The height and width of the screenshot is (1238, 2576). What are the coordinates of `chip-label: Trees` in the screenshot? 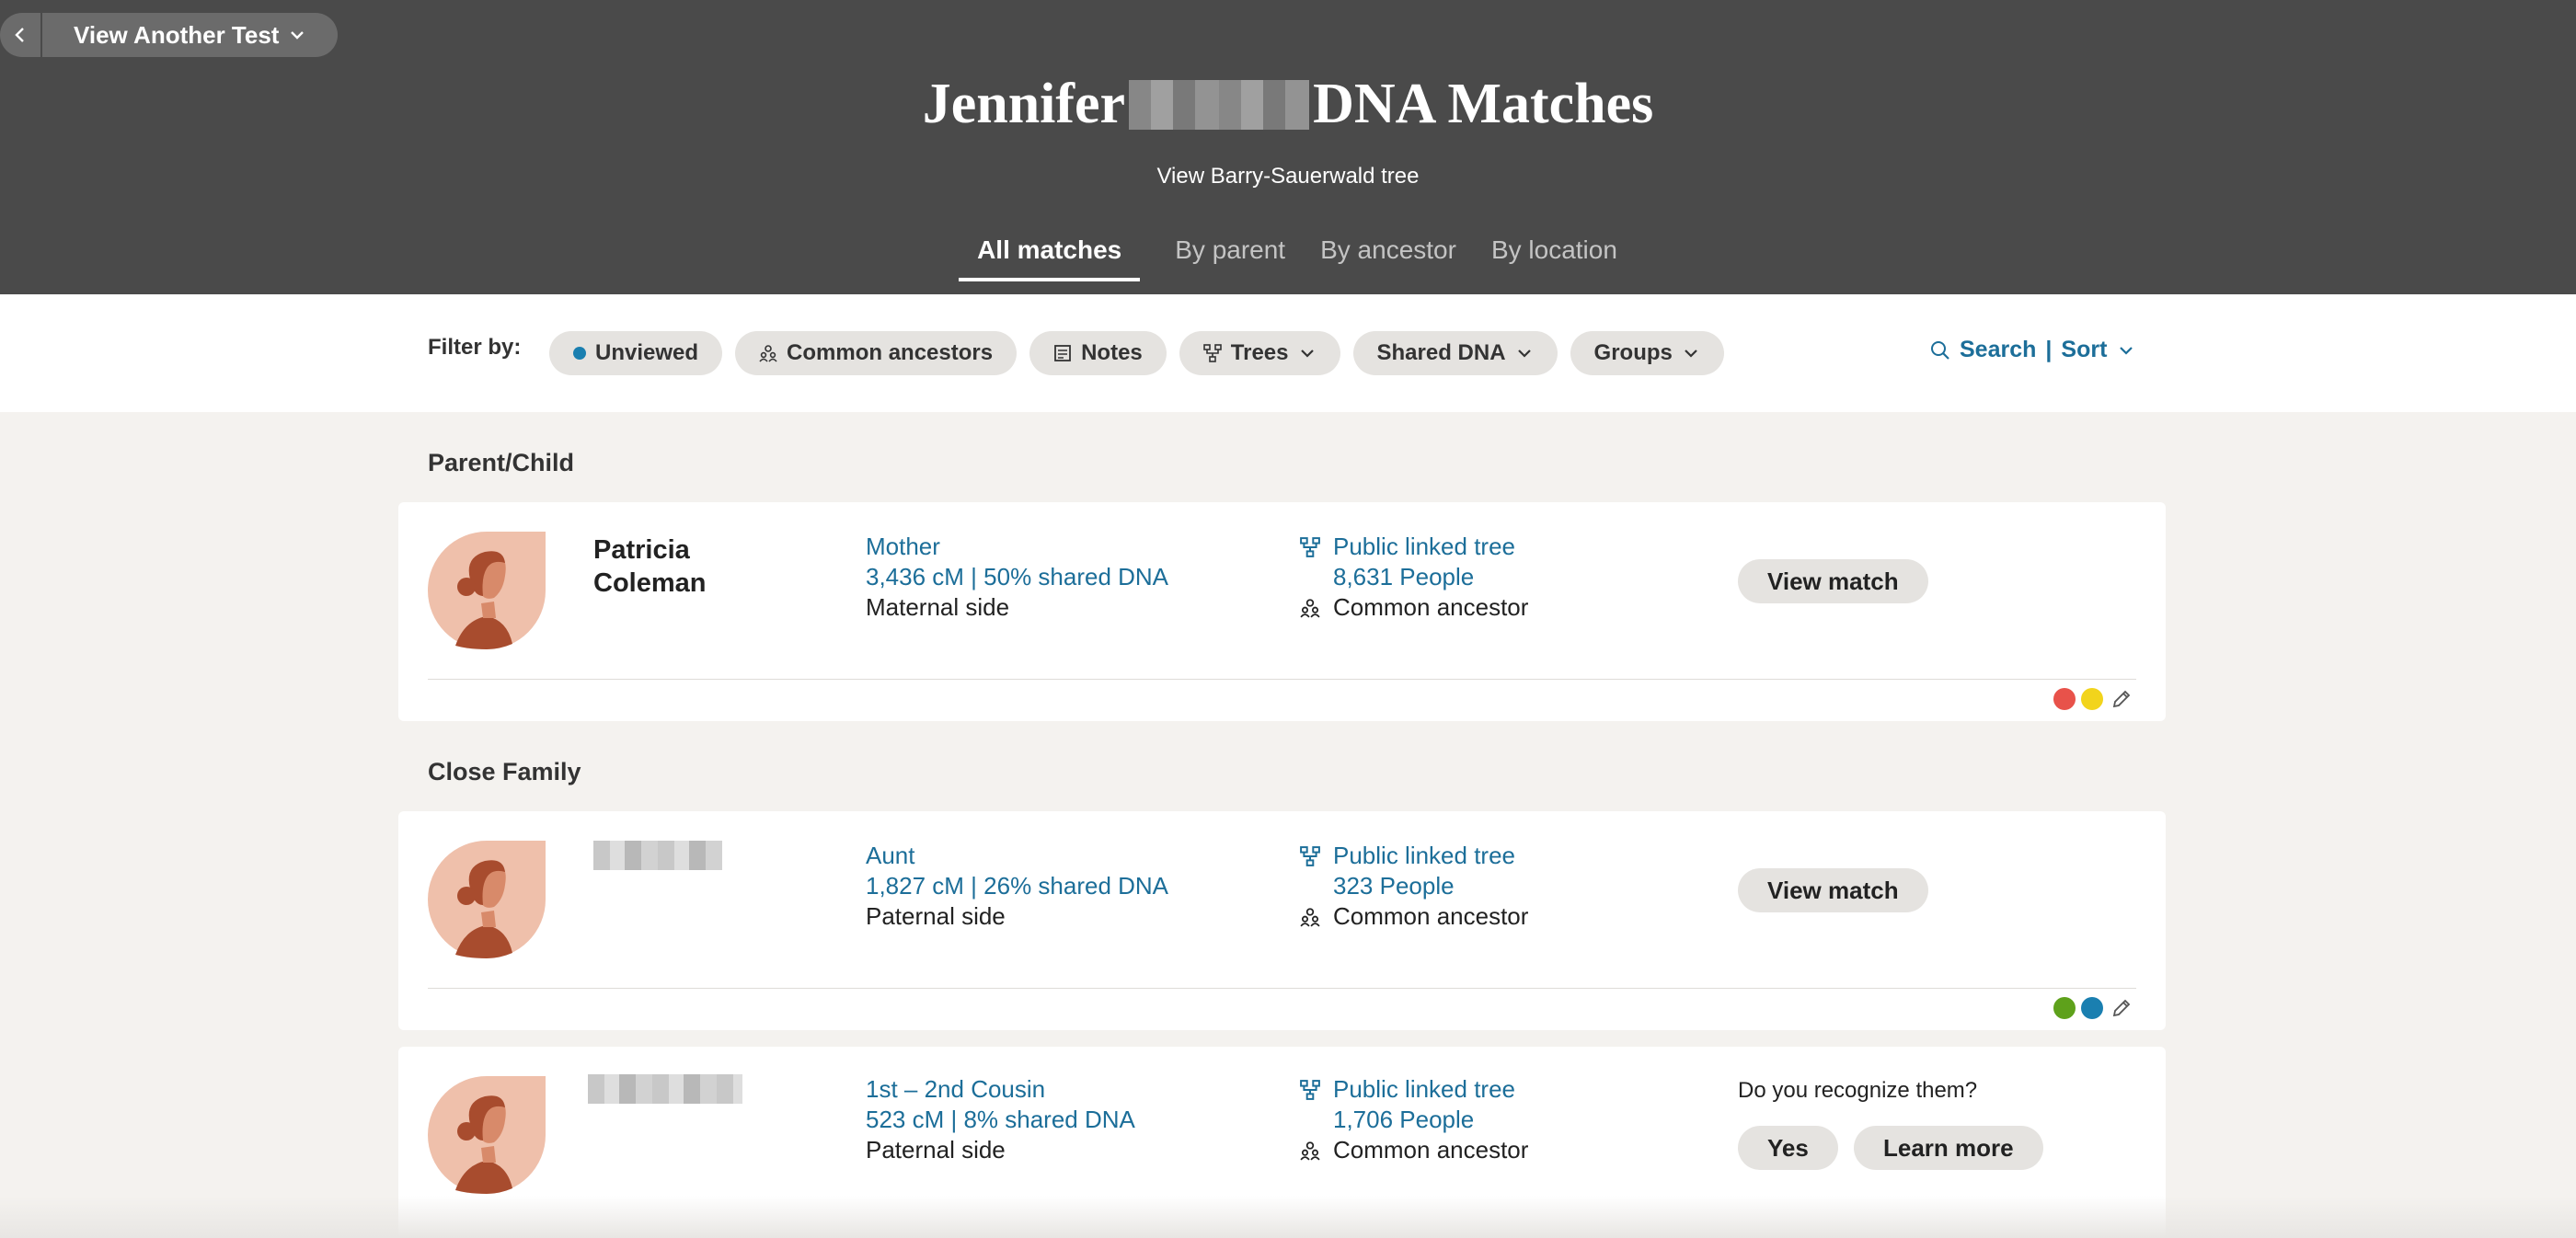 It's located at (1259, 352).